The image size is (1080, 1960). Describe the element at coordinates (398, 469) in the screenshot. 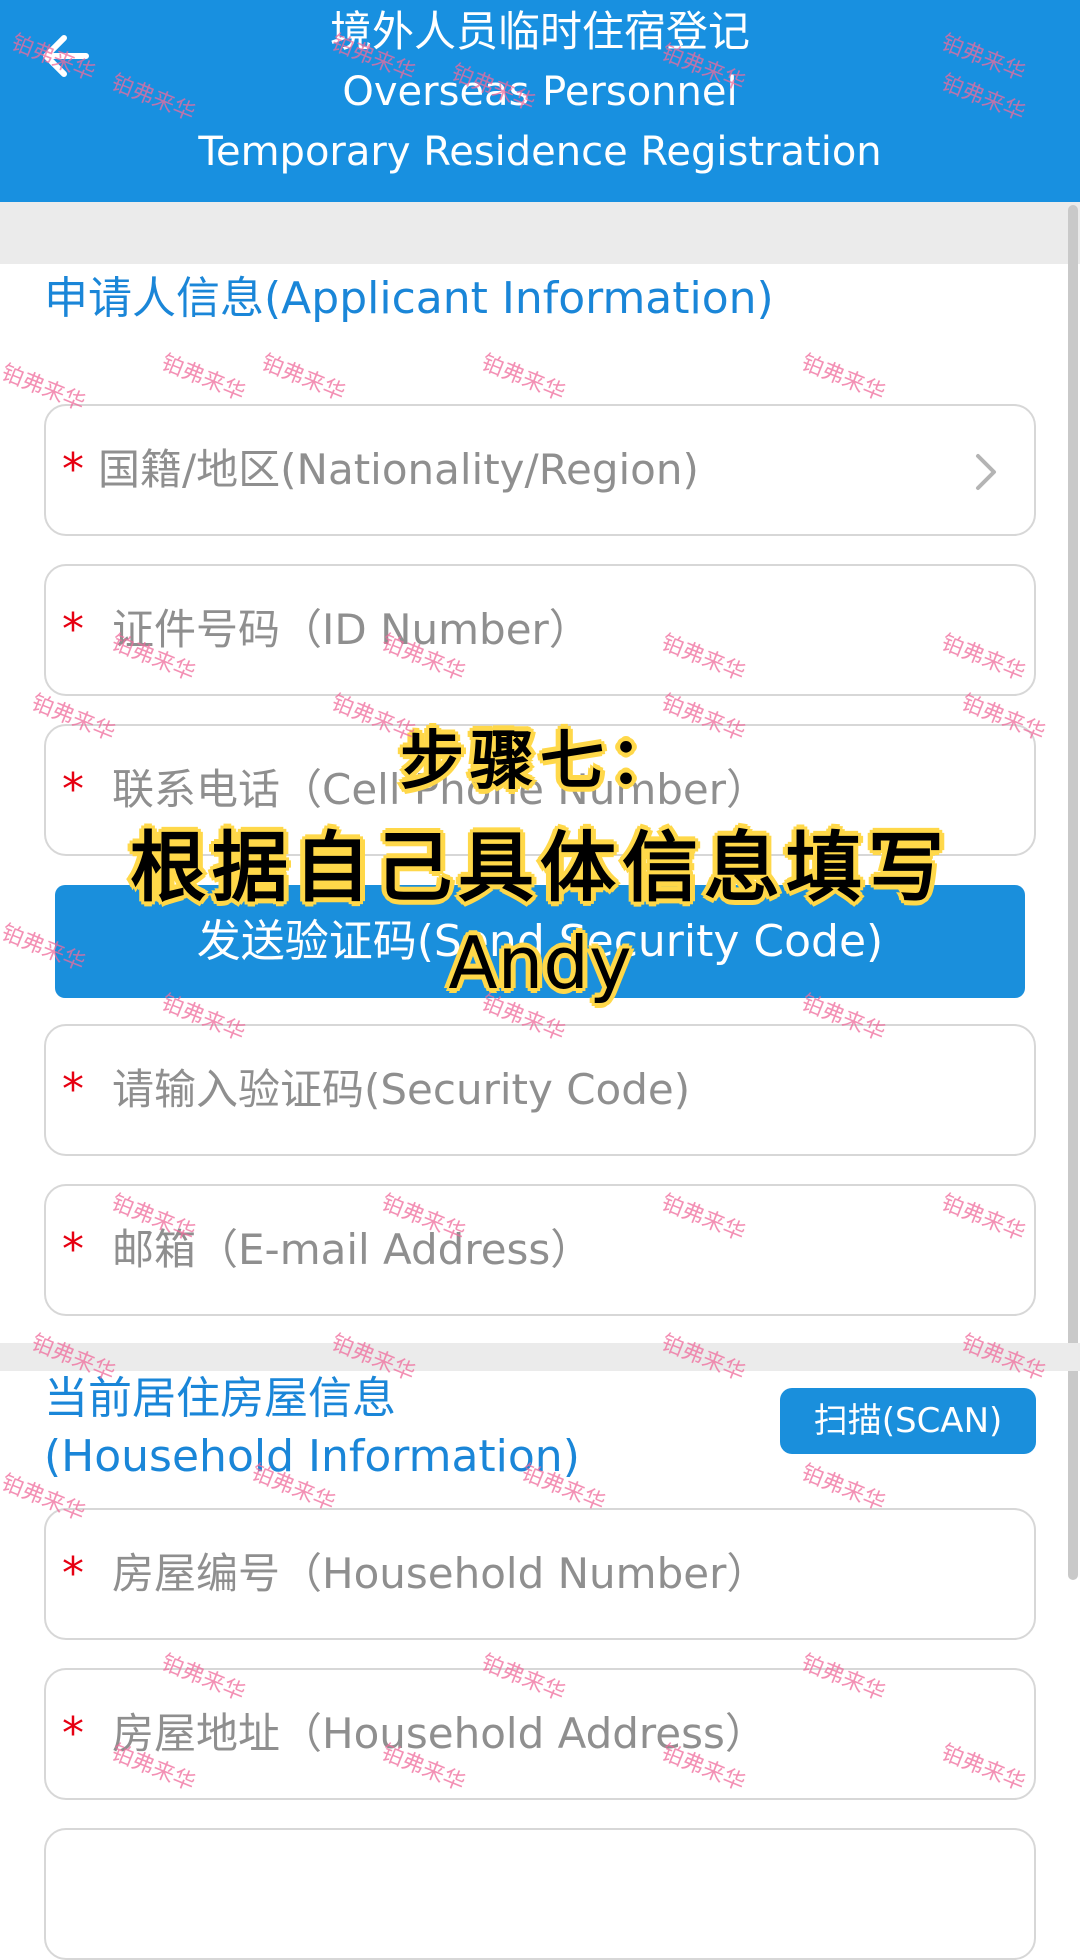

I see `nationality-label: 国籍/地区(Nationality/Region)` at that location.